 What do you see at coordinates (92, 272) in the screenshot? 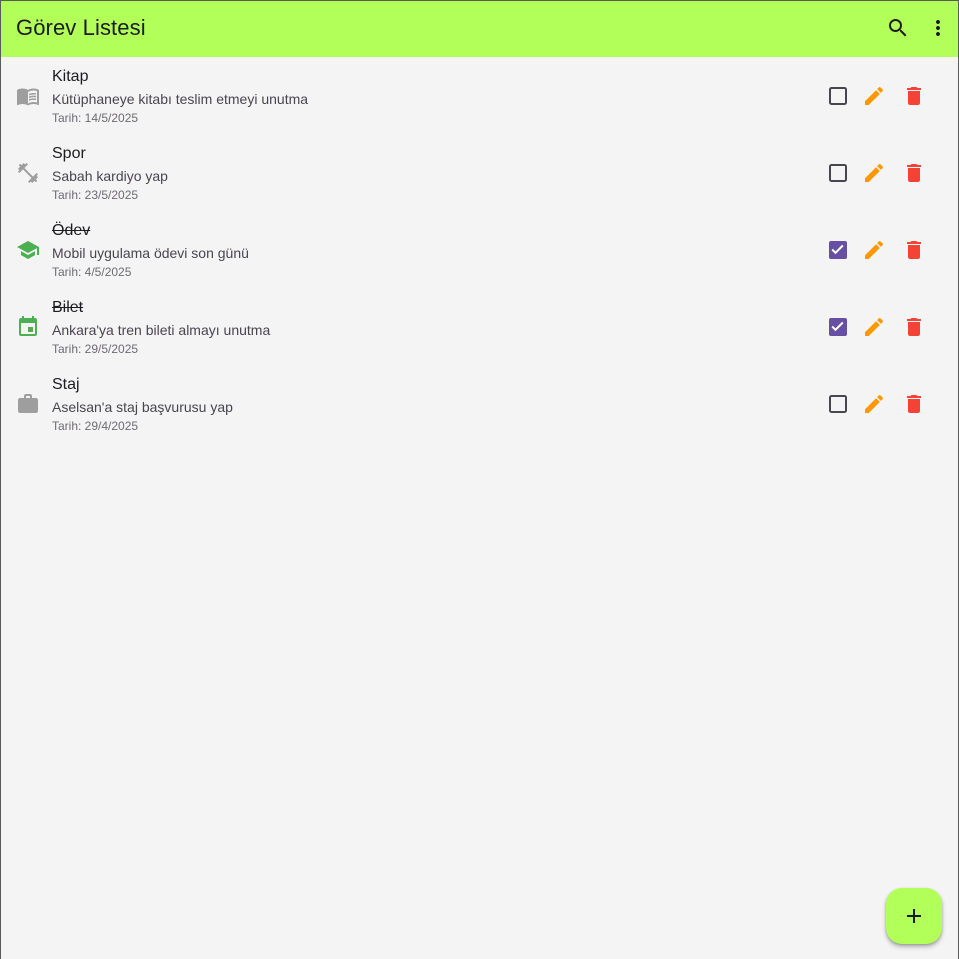
I see `task-date: Tarih: 4/5/2025` at bounding box center [92, 272].